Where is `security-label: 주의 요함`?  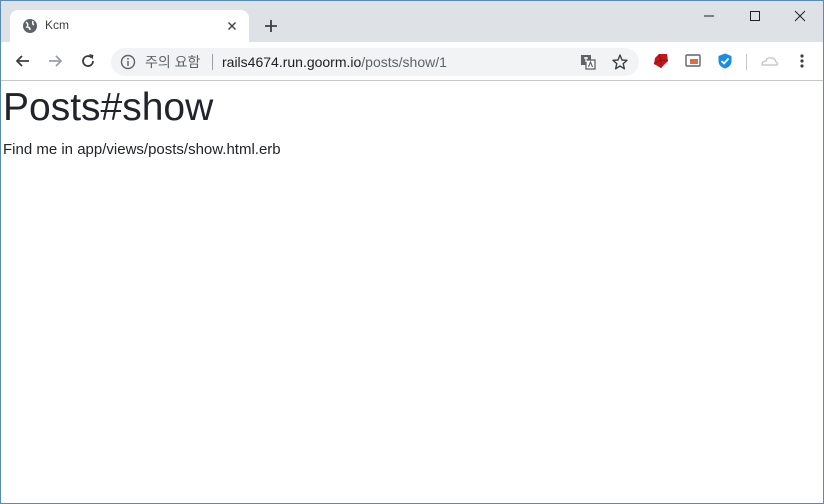 security-label: 주의 요함 is located at coordinates (172, 62).